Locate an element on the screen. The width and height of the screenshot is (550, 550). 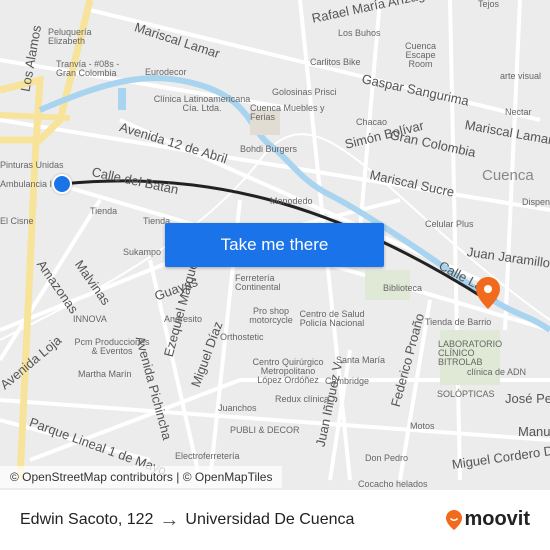
poi-label: Cuenca Muebles y Ferias is located at coordinates (287, 112).